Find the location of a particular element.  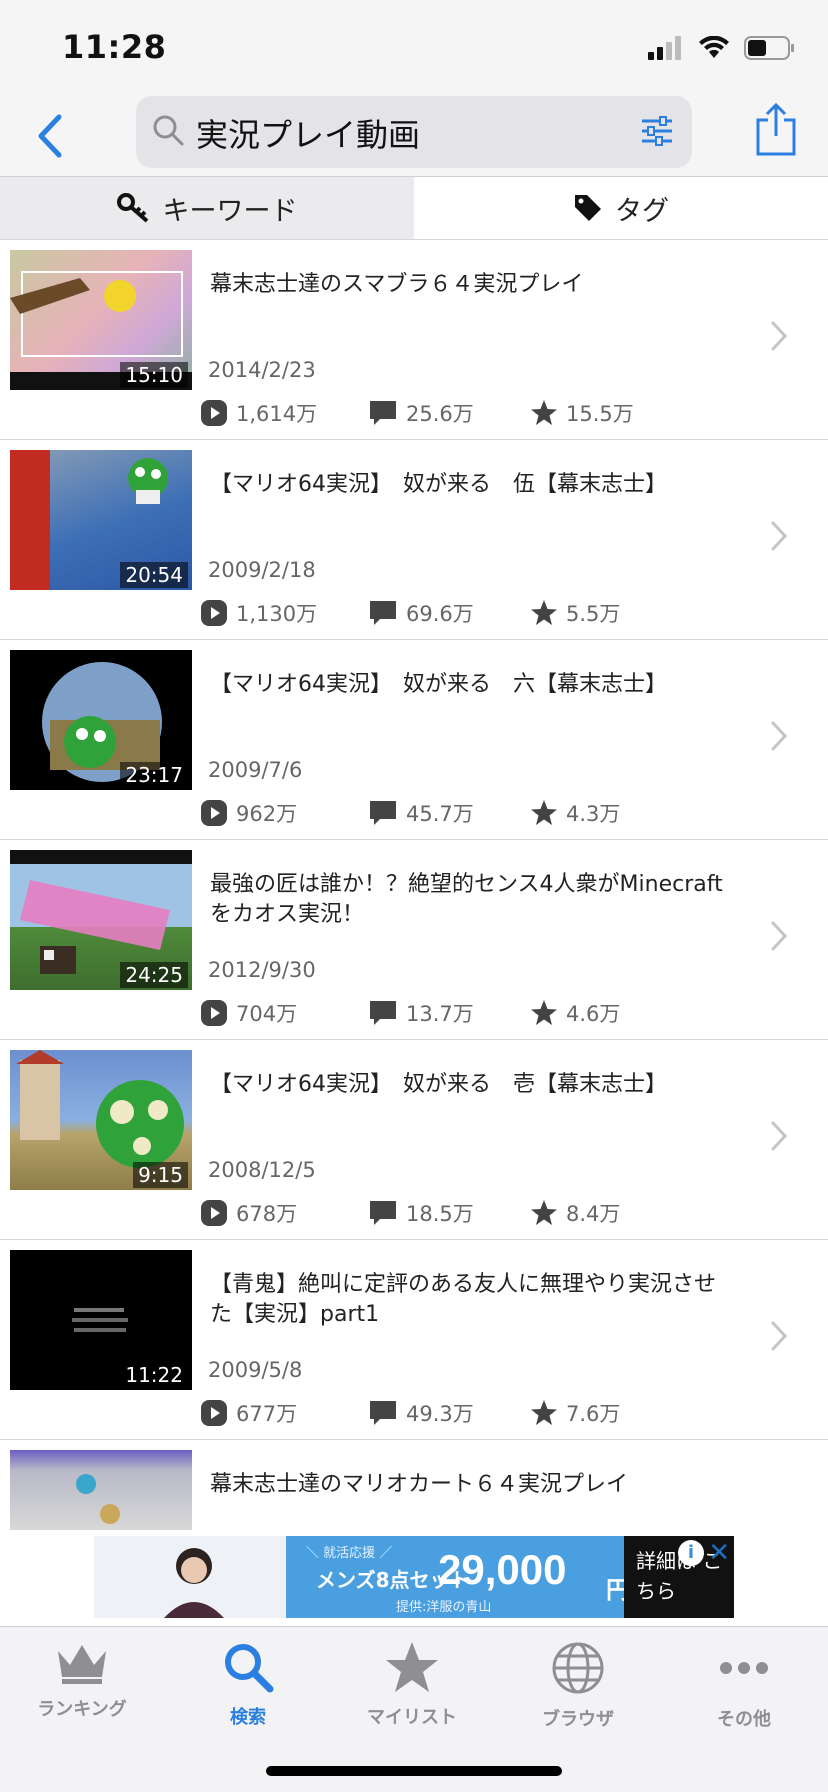

play-count-value: 677万 is located at coordinates (267, 1414).